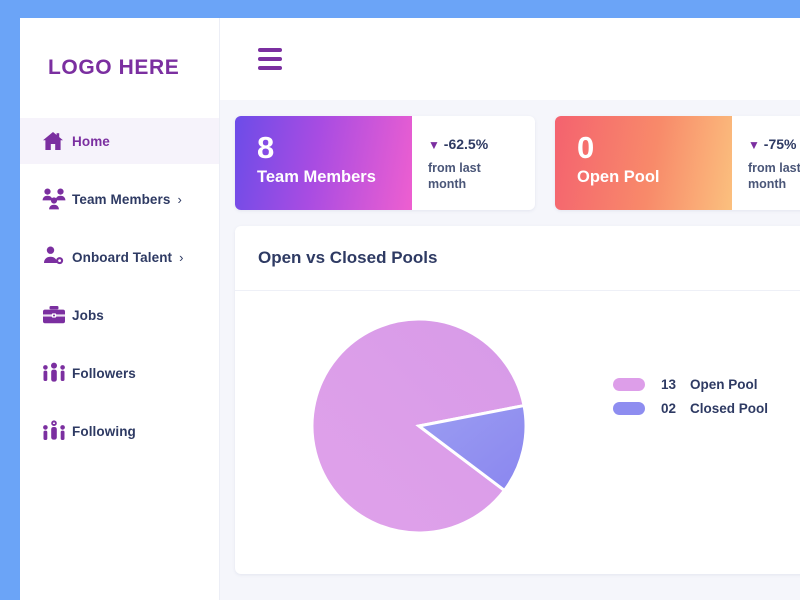 The height and width of the screenshot is (600, 800). I want to click on sidebar-item-home: Home, so click(119, 141).